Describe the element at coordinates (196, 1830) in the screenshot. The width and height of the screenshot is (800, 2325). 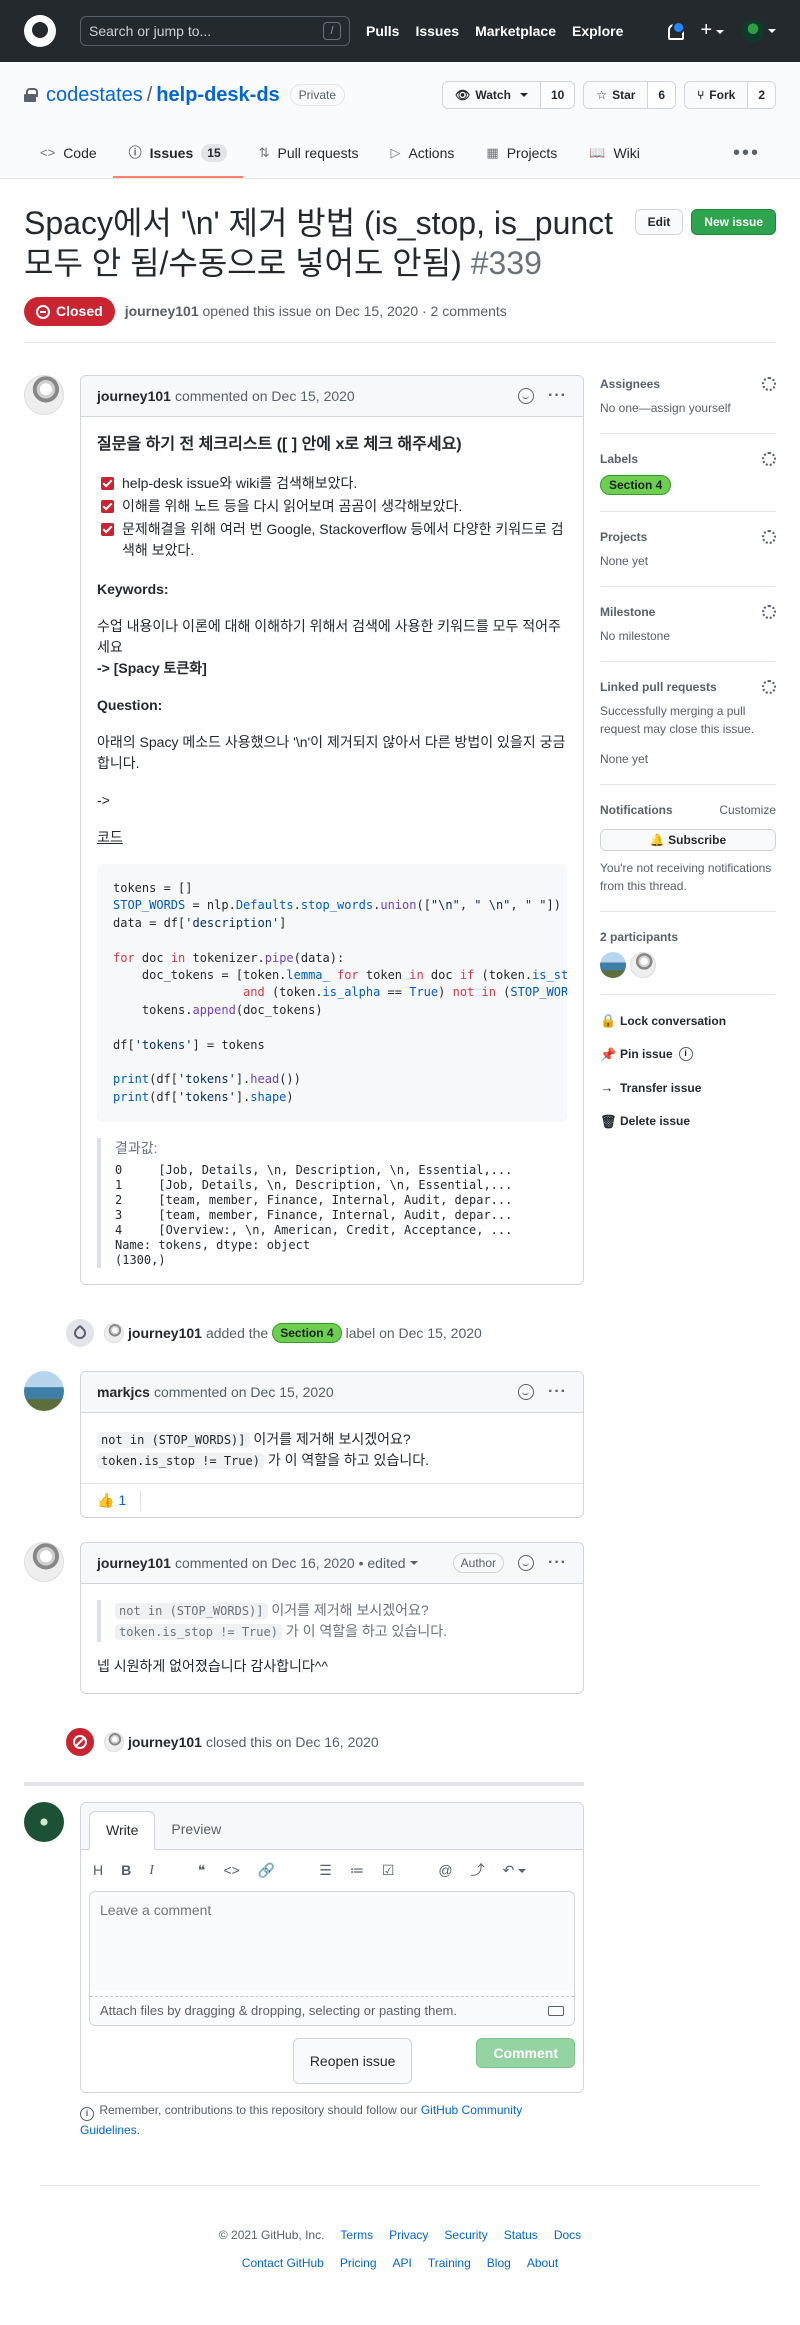
I see `preview-tab: Preview` at that location.